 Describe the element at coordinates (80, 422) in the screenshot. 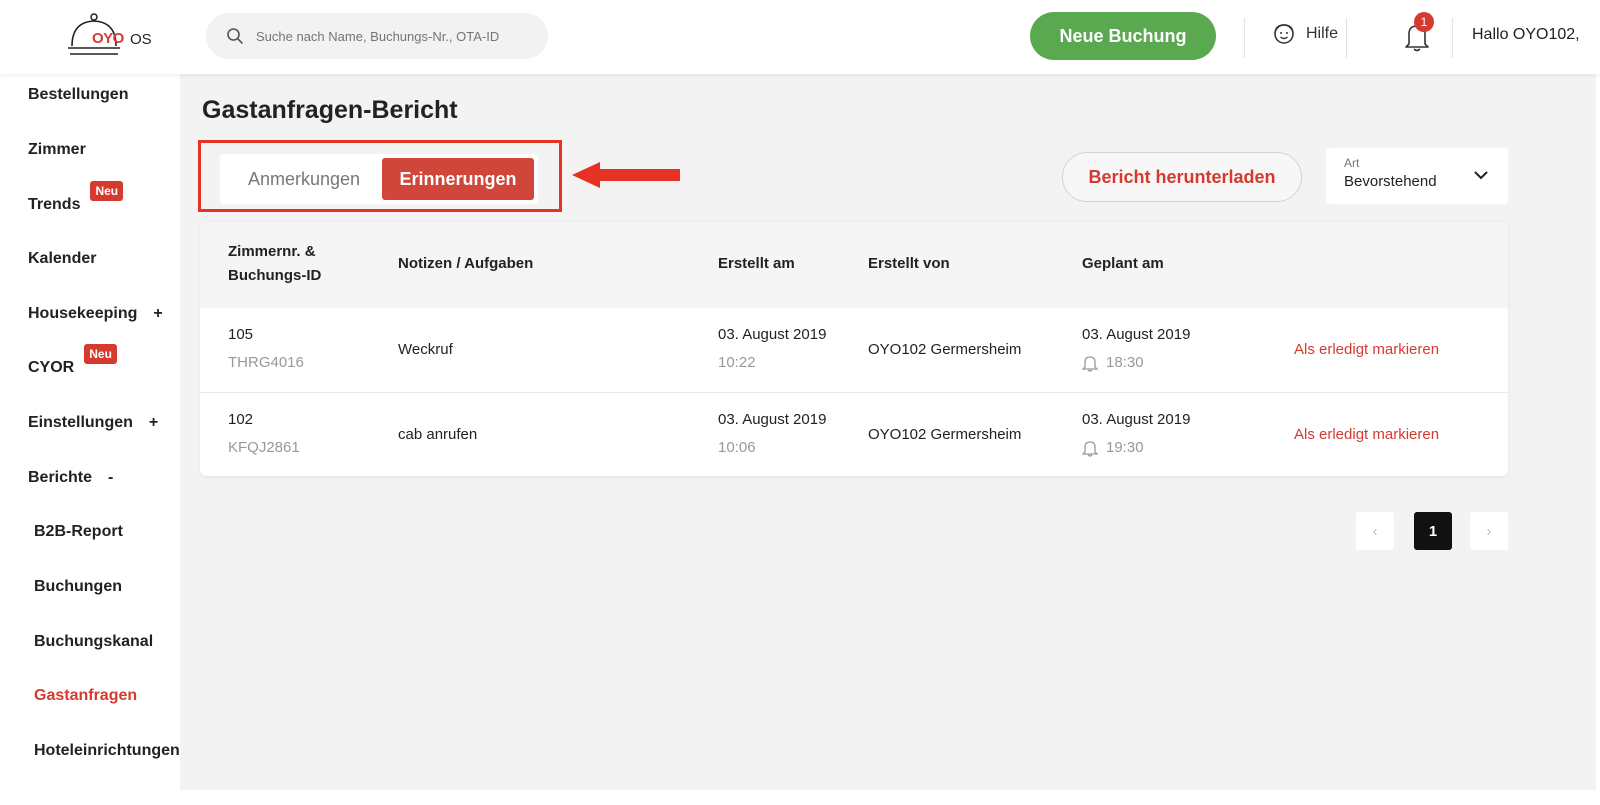

I see `sidebar-item-label: Einstellungen` at that location.